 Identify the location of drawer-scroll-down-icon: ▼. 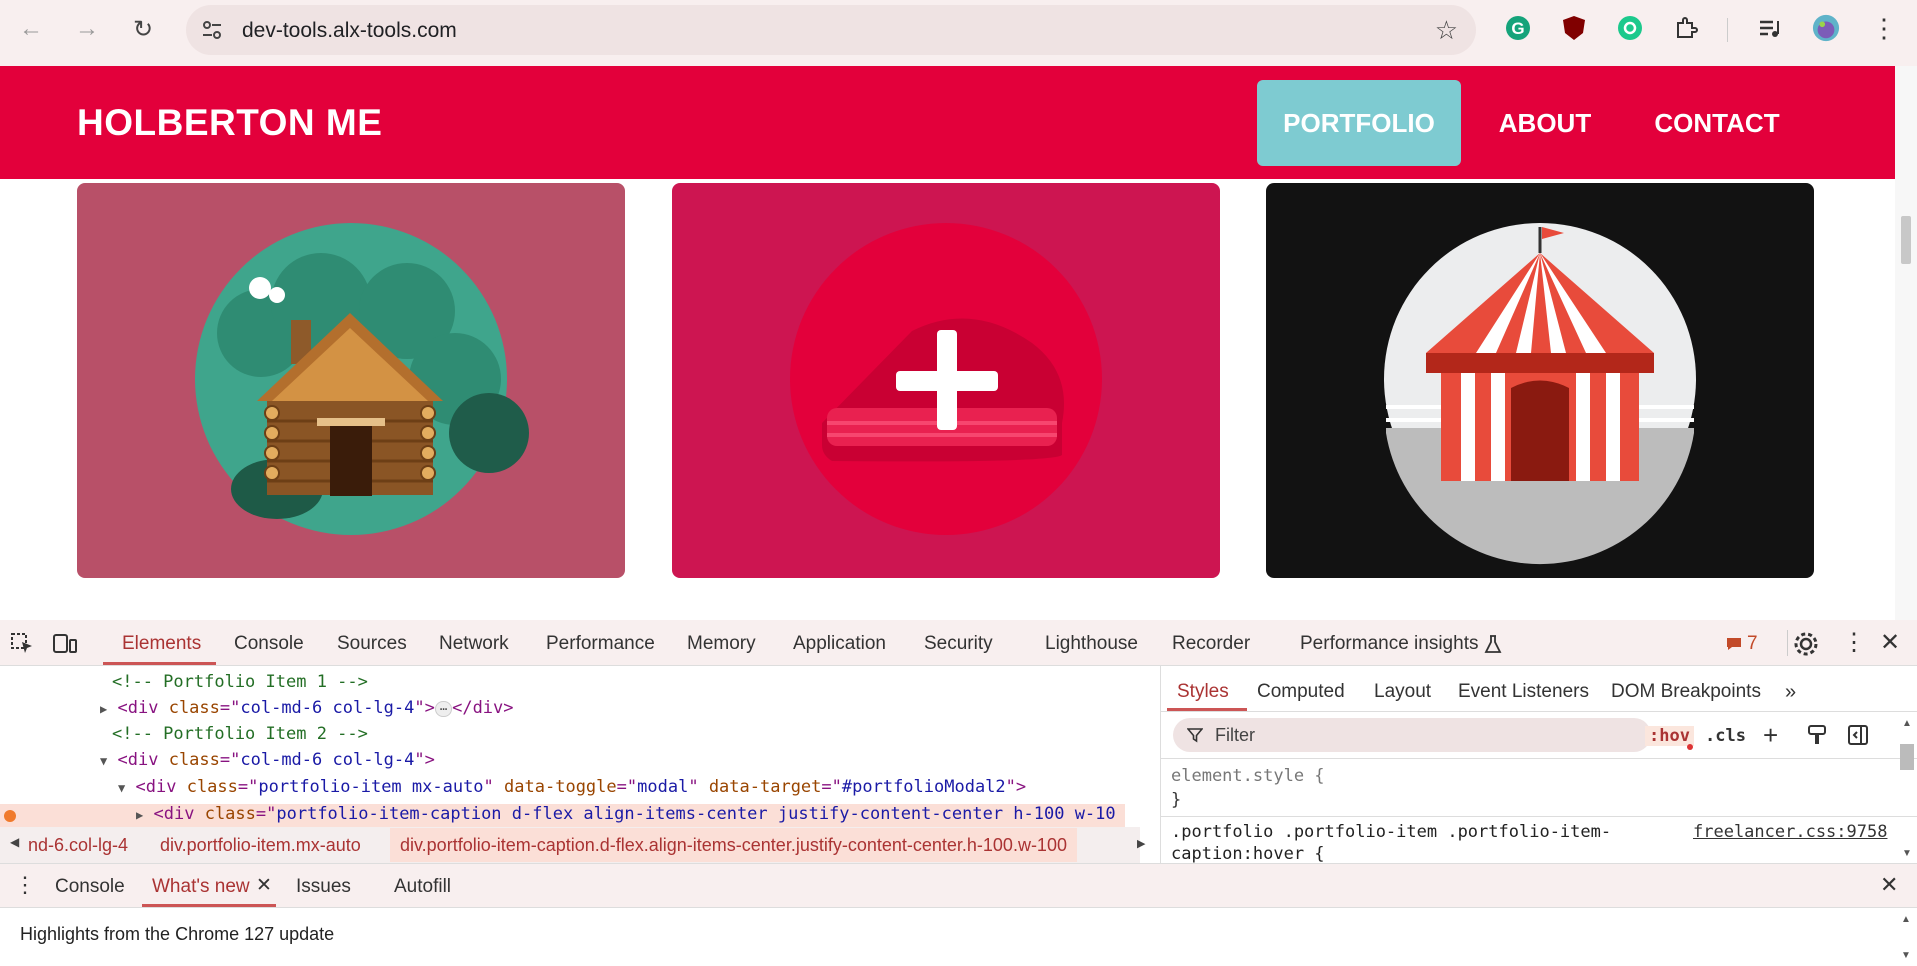
(1906, 955).